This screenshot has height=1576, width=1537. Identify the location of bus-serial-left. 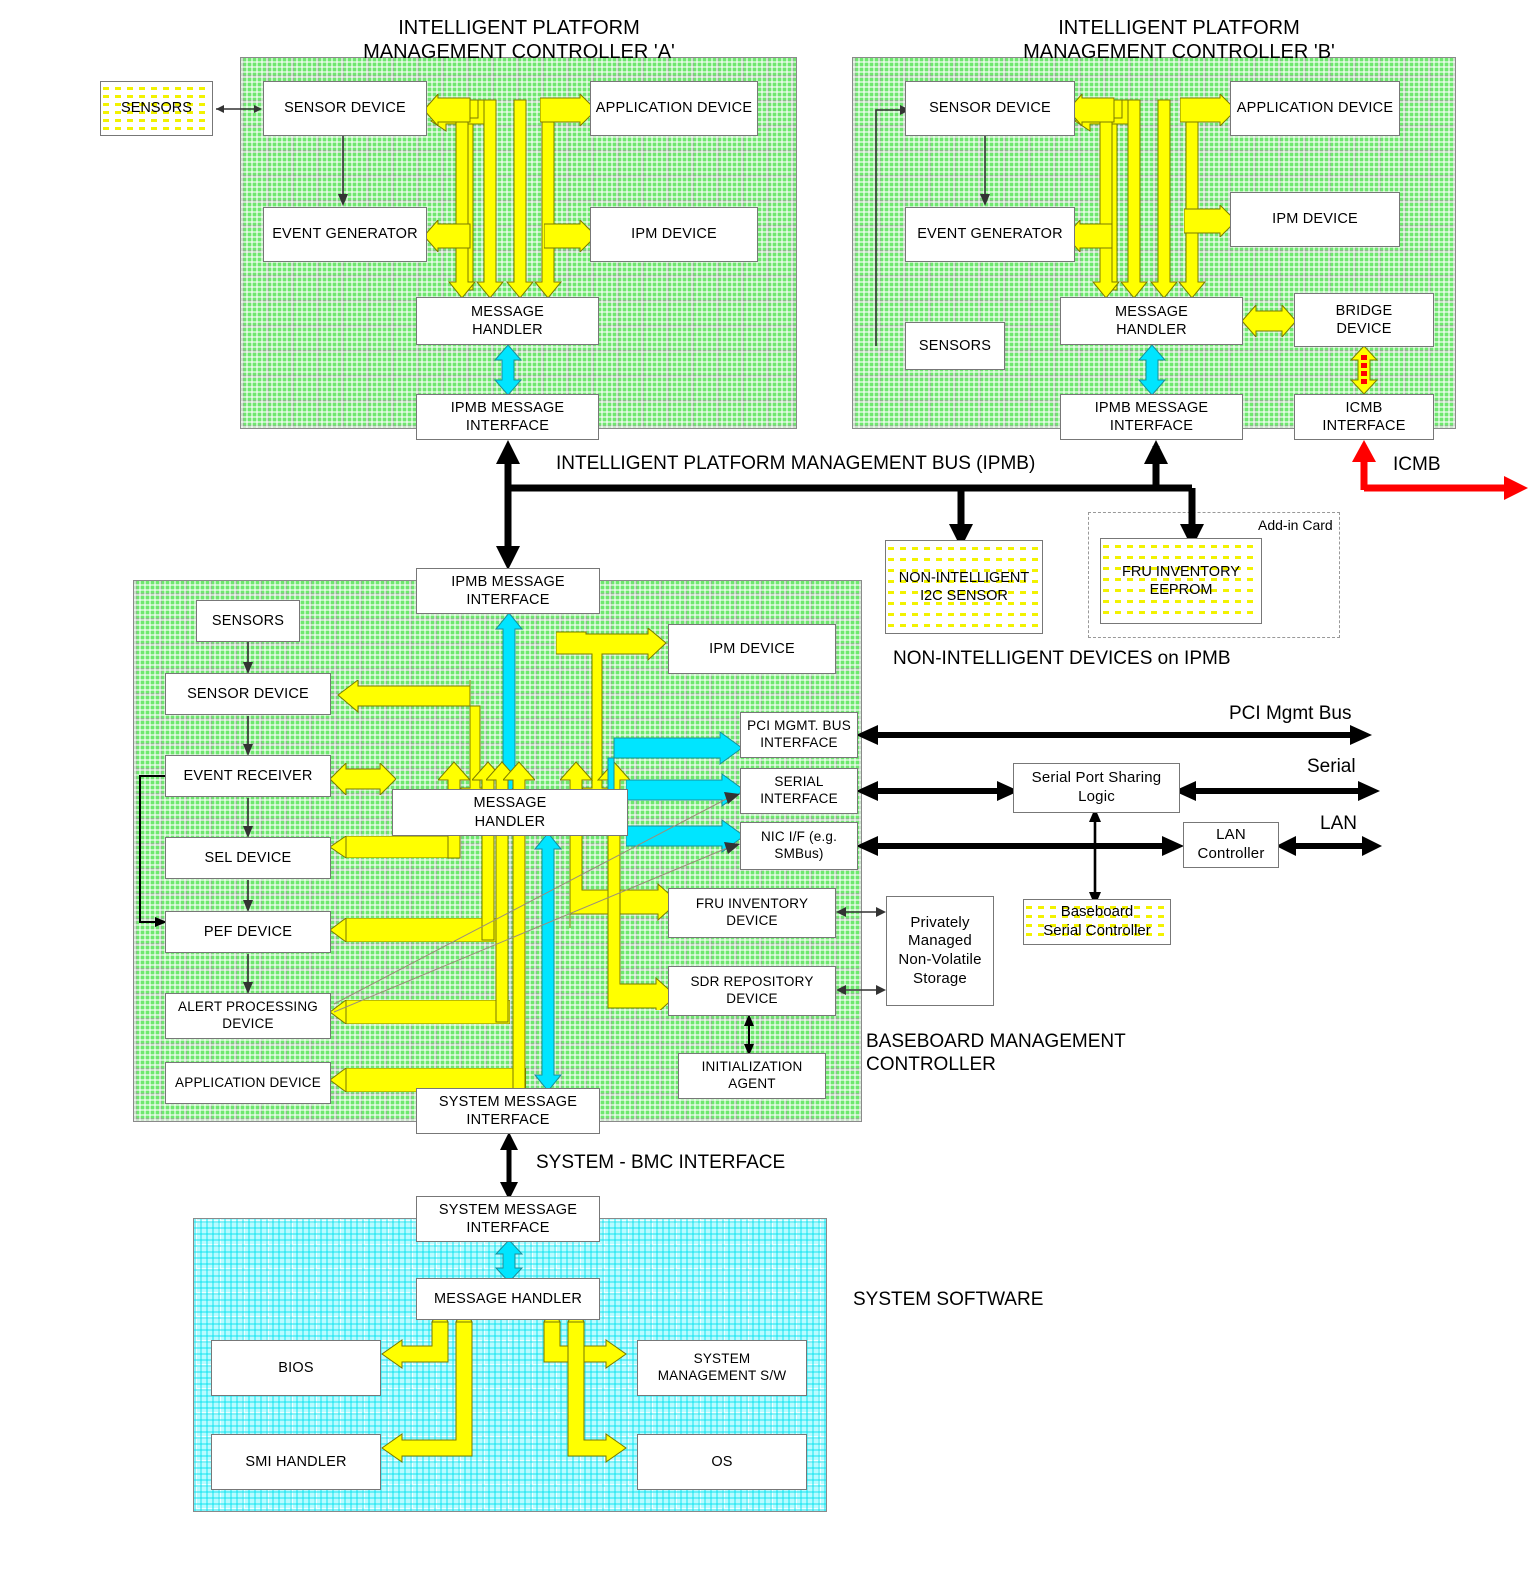
(937, 791).